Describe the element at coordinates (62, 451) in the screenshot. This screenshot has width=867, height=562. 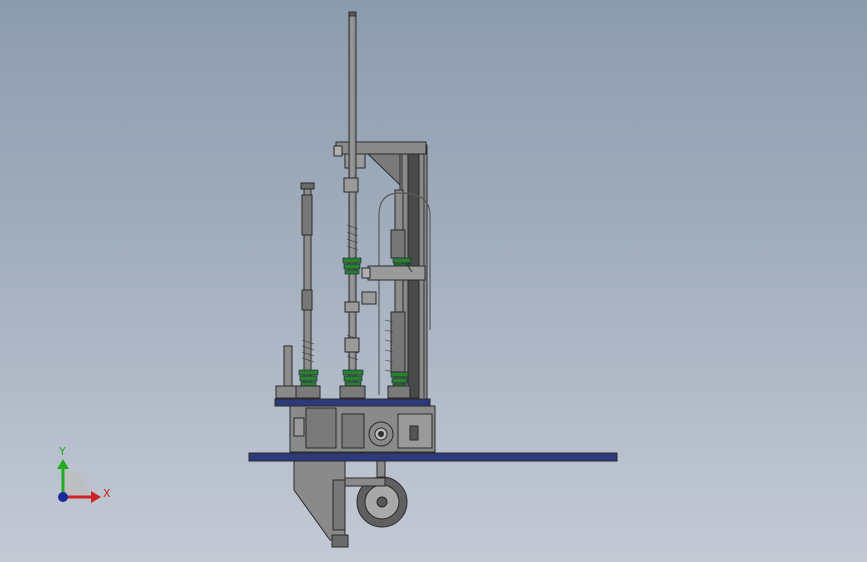
I see `y-axis-label: Y` at that location.